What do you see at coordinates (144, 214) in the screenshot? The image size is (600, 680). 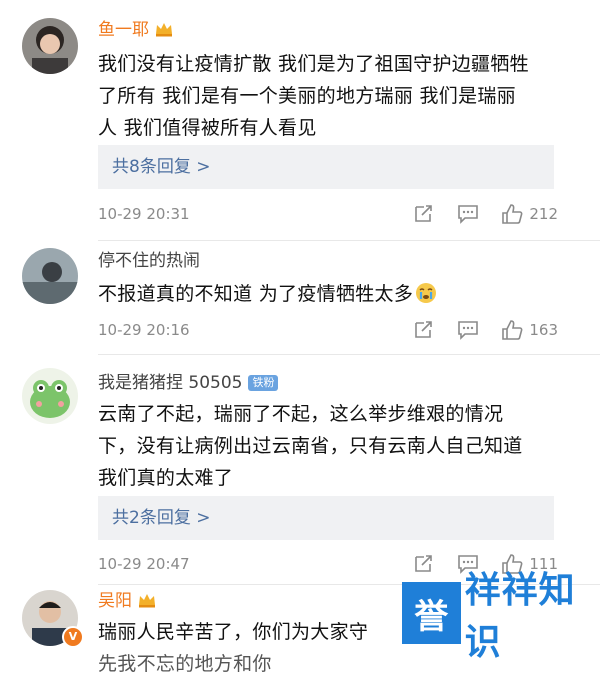 I see `timestamp: 10-29 20:31` at bounding box center [144, 214].